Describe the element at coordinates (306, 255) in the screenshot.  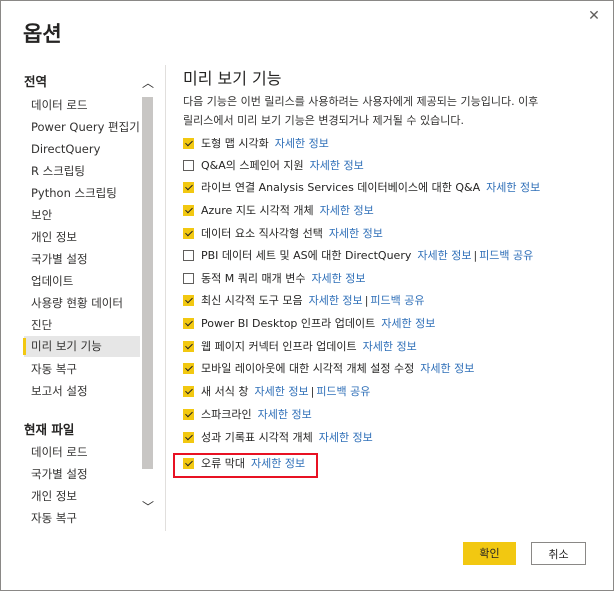
I see `feature-label: PBI 데이터 세트 및 AS에 대한 DirectQuery` at that location.